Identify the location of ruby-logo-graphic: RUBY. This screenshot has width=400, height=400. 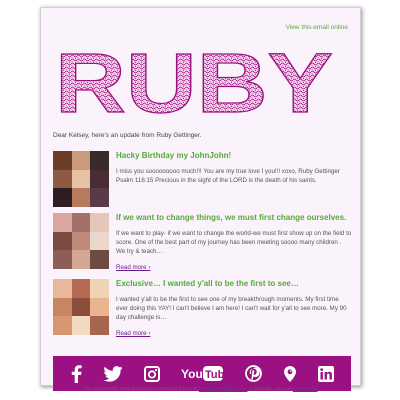
(193, 83).